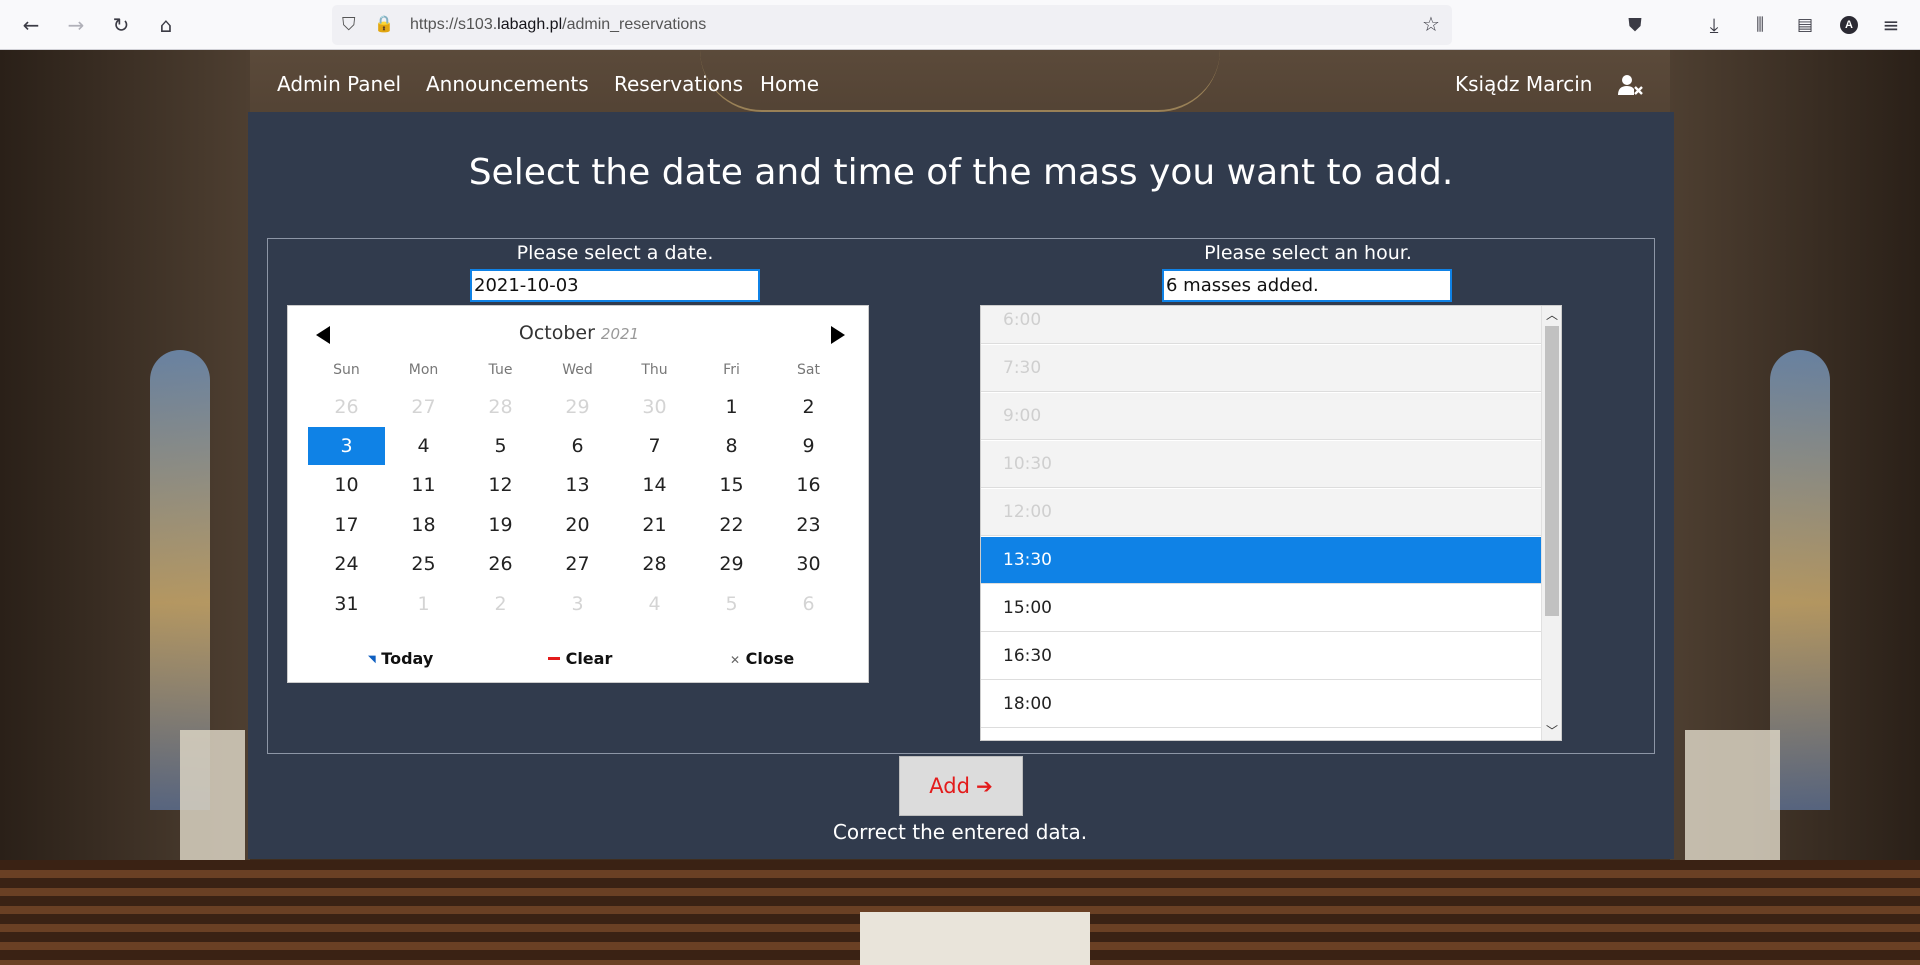 The width and height of the screenshot is (1920, 965). Describe the element at coordinates (678, 84) in the screenshot. I see `nav-reservations: Reservations` at that location.